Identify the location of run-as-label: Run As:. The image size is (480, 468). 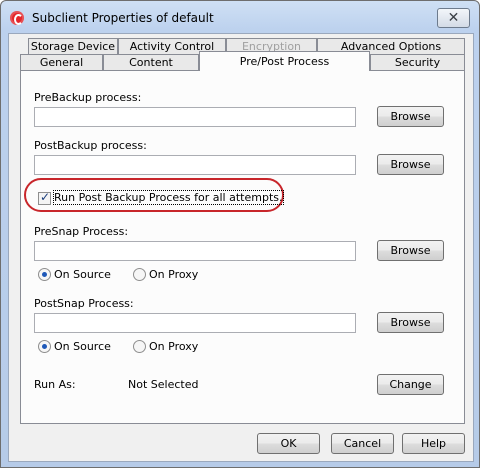
(55, 384).